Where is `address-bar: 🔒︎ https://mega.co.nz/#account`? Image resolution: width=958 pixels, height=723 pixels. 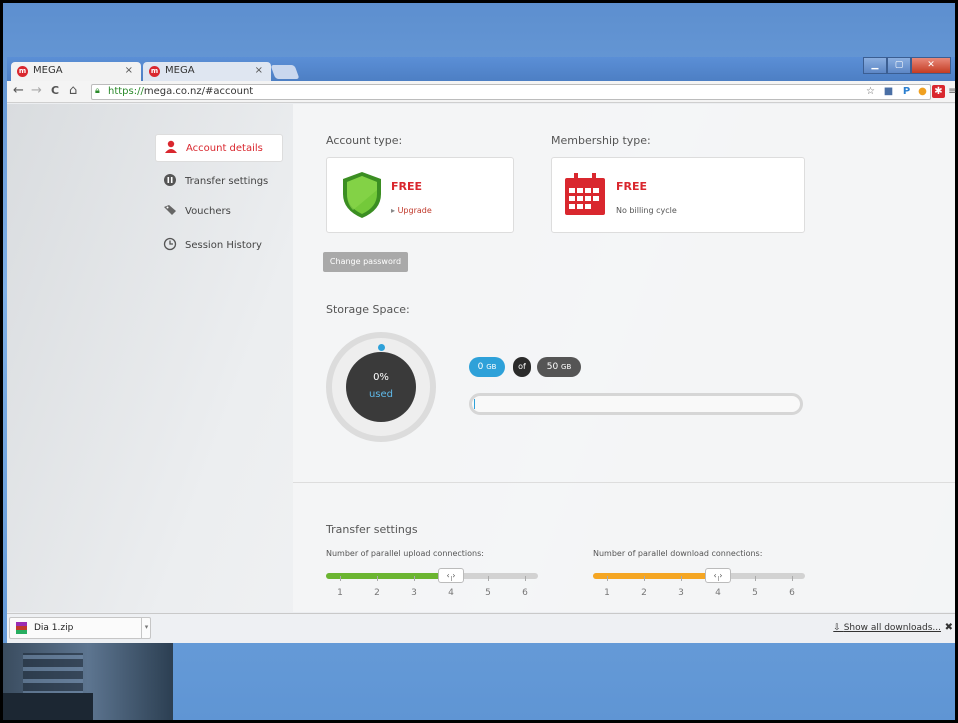
address-bar: 🔒︎ https://mega.co.nz/#account is located at coordinates (511, 92).